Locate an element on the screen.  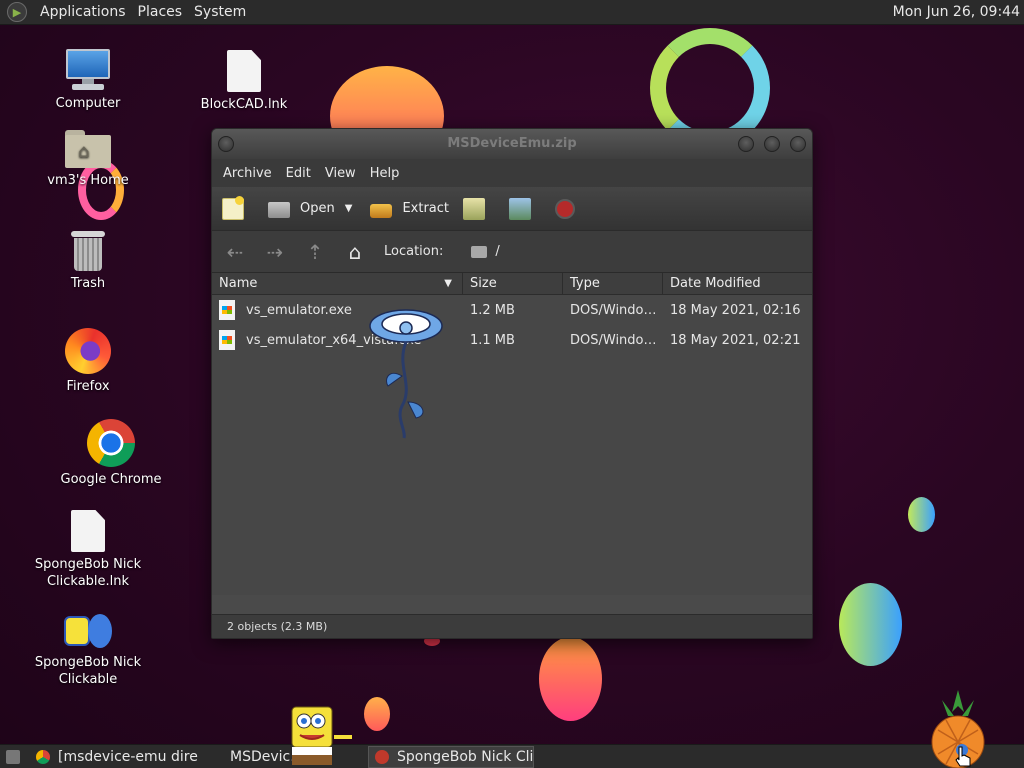
add-files-icon is located at coordinates (474, 208).